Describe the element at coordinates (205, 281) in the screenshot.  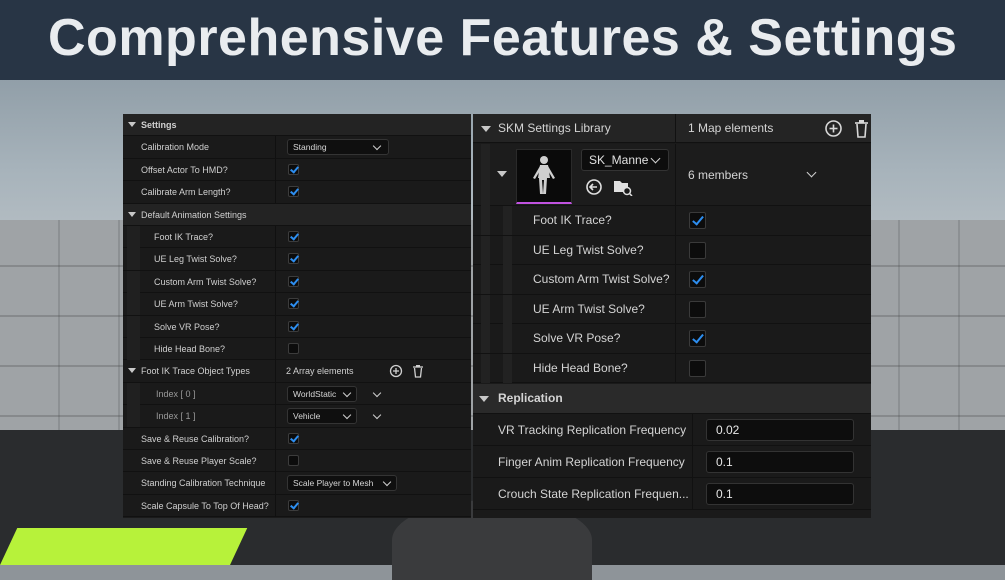
I see `anim-label: Custom Arm Twist Solve?` at that location.